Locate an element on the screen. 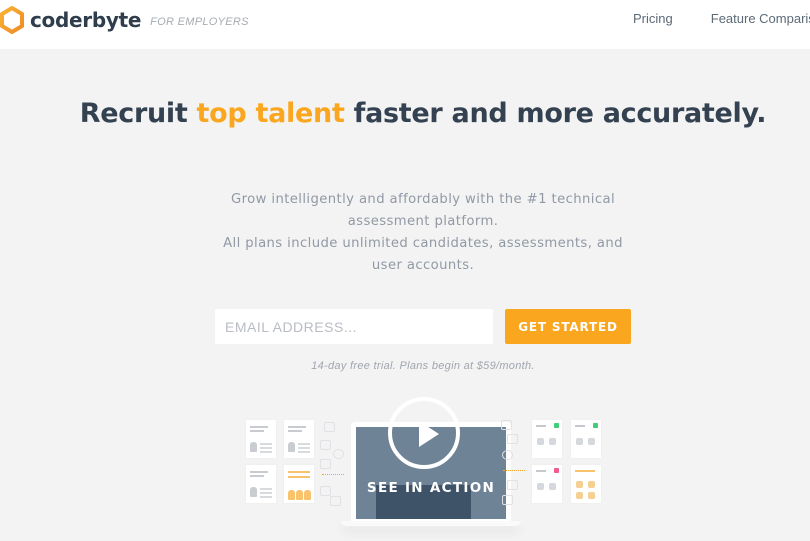 This screenshot has height=541, width=810. result-tile-fail is located at coordinates (547, 484).